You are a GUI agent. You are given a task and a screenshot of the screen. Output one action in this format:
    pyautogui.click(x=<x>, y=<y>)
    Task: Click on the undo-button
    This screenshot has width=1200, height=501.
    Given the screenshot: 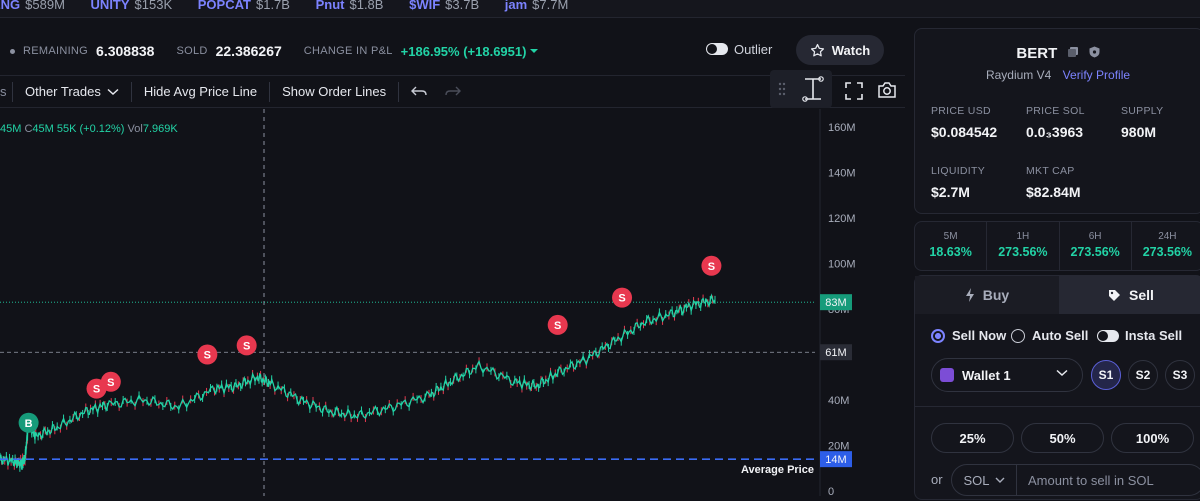 What is the action you would take?
    pyautogui.click(x=416, y=92)
    